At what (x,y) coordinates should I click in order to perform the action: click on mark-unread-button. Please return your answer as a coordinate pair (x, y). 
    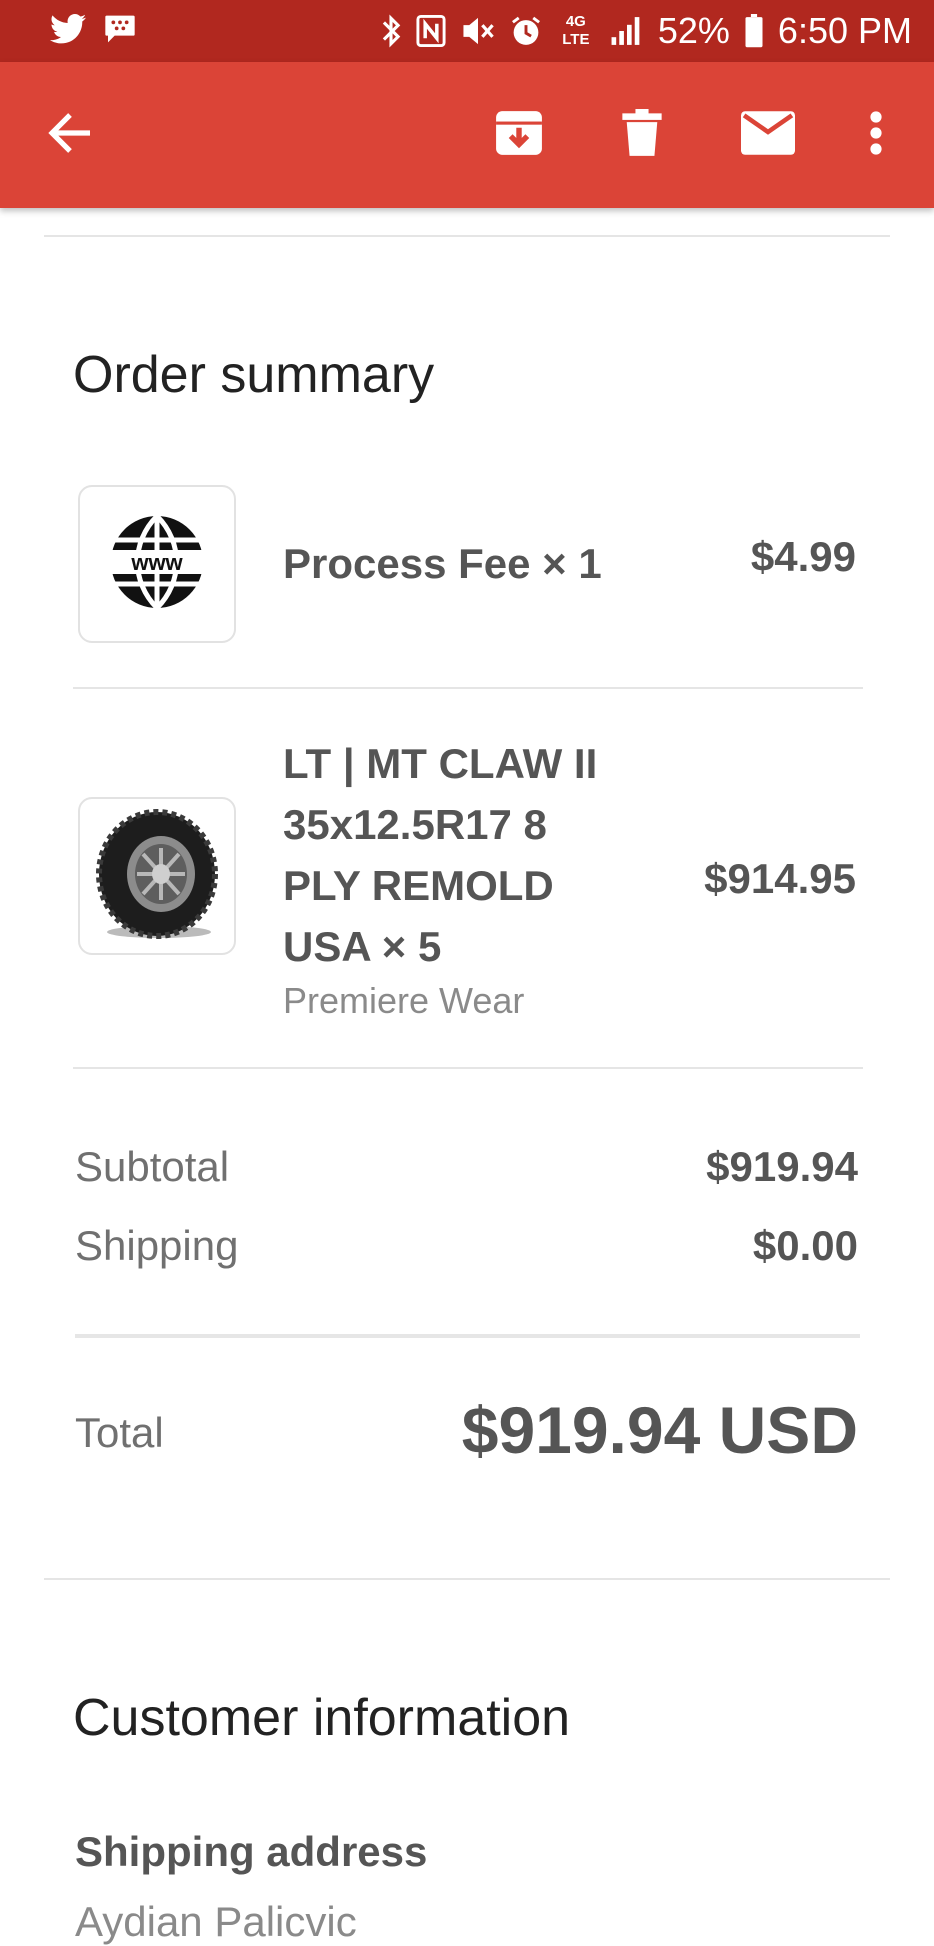
    Looking at the image, I should click on (768, 135).